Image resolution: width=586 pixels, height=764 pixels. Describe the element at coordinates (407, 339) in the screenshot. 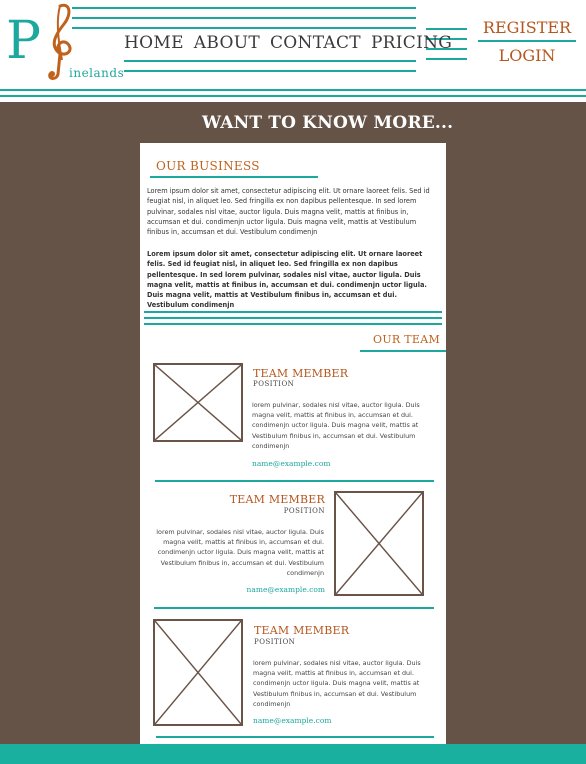

I see `team-title: OUR TEAM` at that location.